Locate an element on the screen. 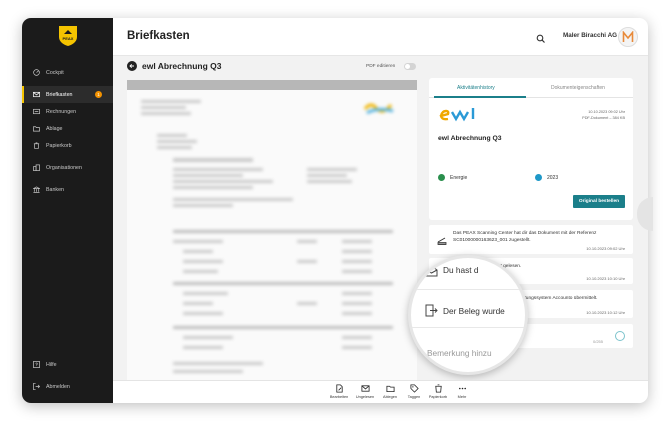  transfer-icon is located at coordinates (431, 313).